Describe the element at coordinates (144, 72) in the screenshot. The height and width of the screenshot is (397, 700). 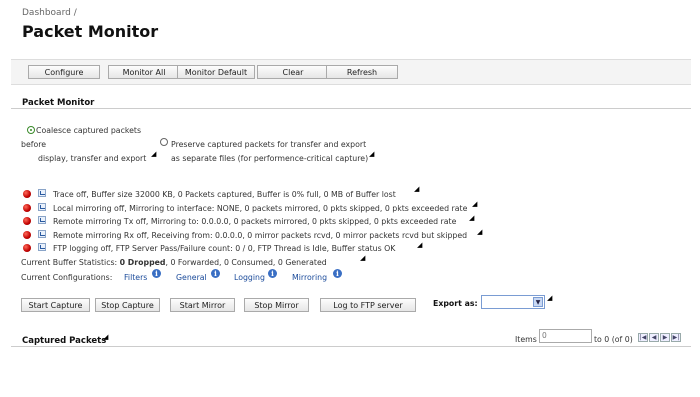
I see `monitor-all-button: Monitor All` at that location.